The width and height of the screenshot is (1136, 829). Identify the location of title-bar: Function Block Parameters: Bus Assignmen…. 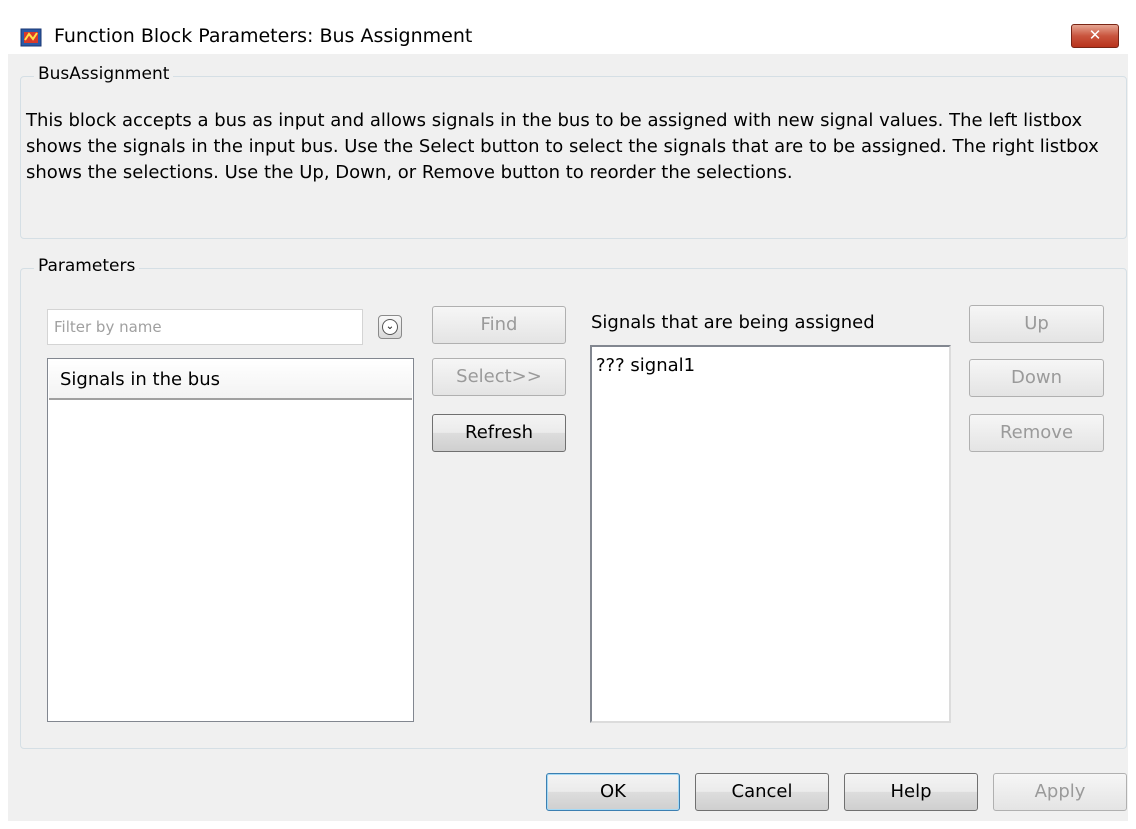
(568, 27).